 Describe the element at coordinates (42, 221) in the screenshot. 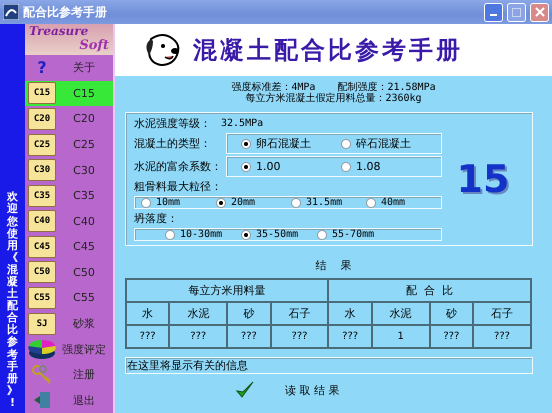

I see `folder-icon: C40` at that location.